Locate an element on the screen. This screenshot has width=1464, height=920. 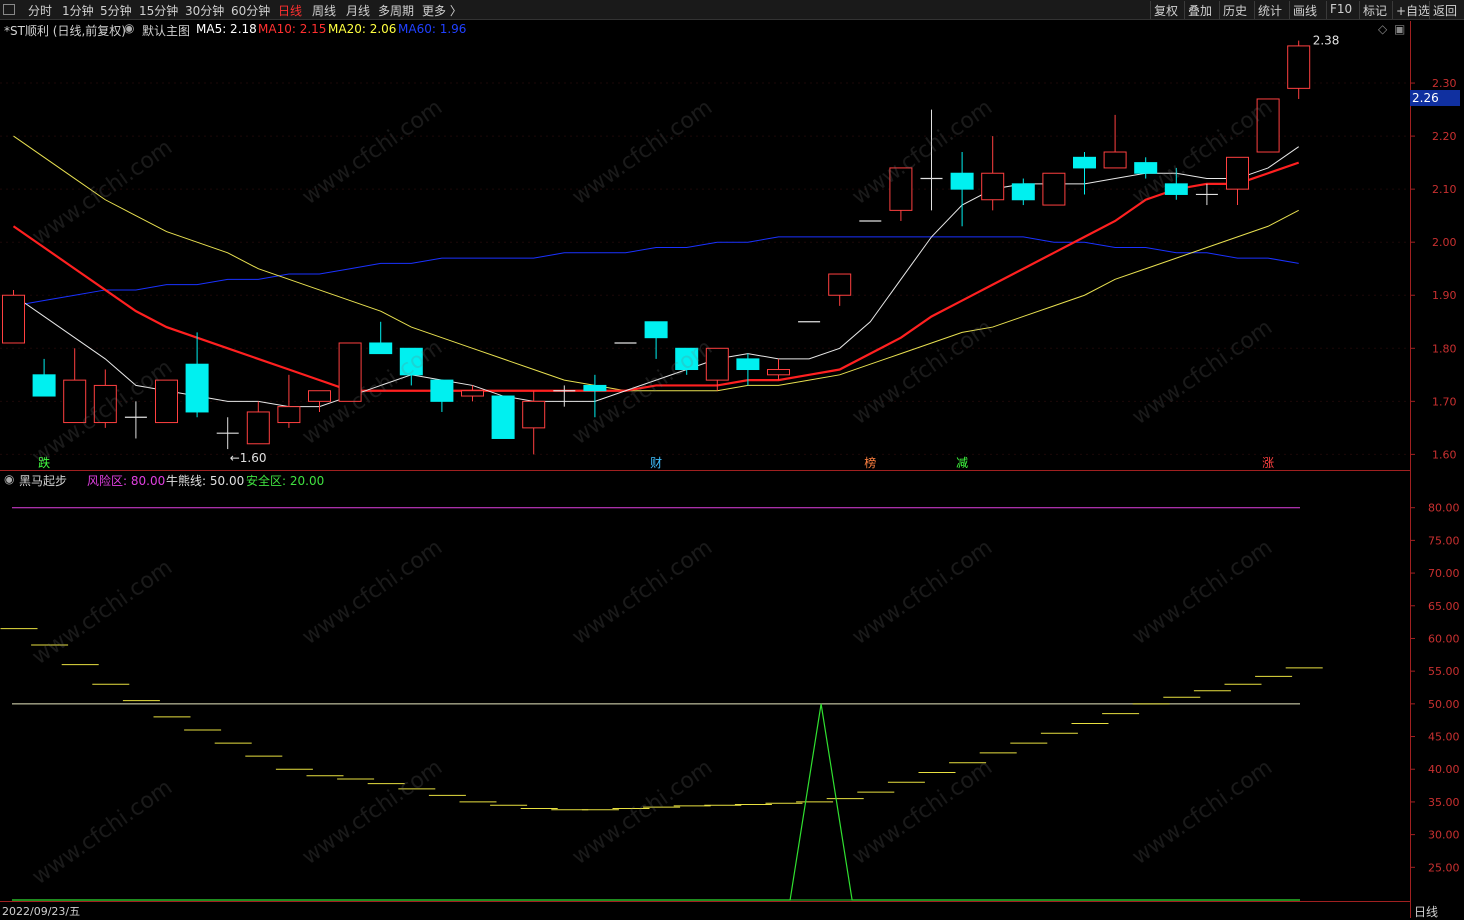
low-price-label: ←1.60 is located at coordinates (248, 458).